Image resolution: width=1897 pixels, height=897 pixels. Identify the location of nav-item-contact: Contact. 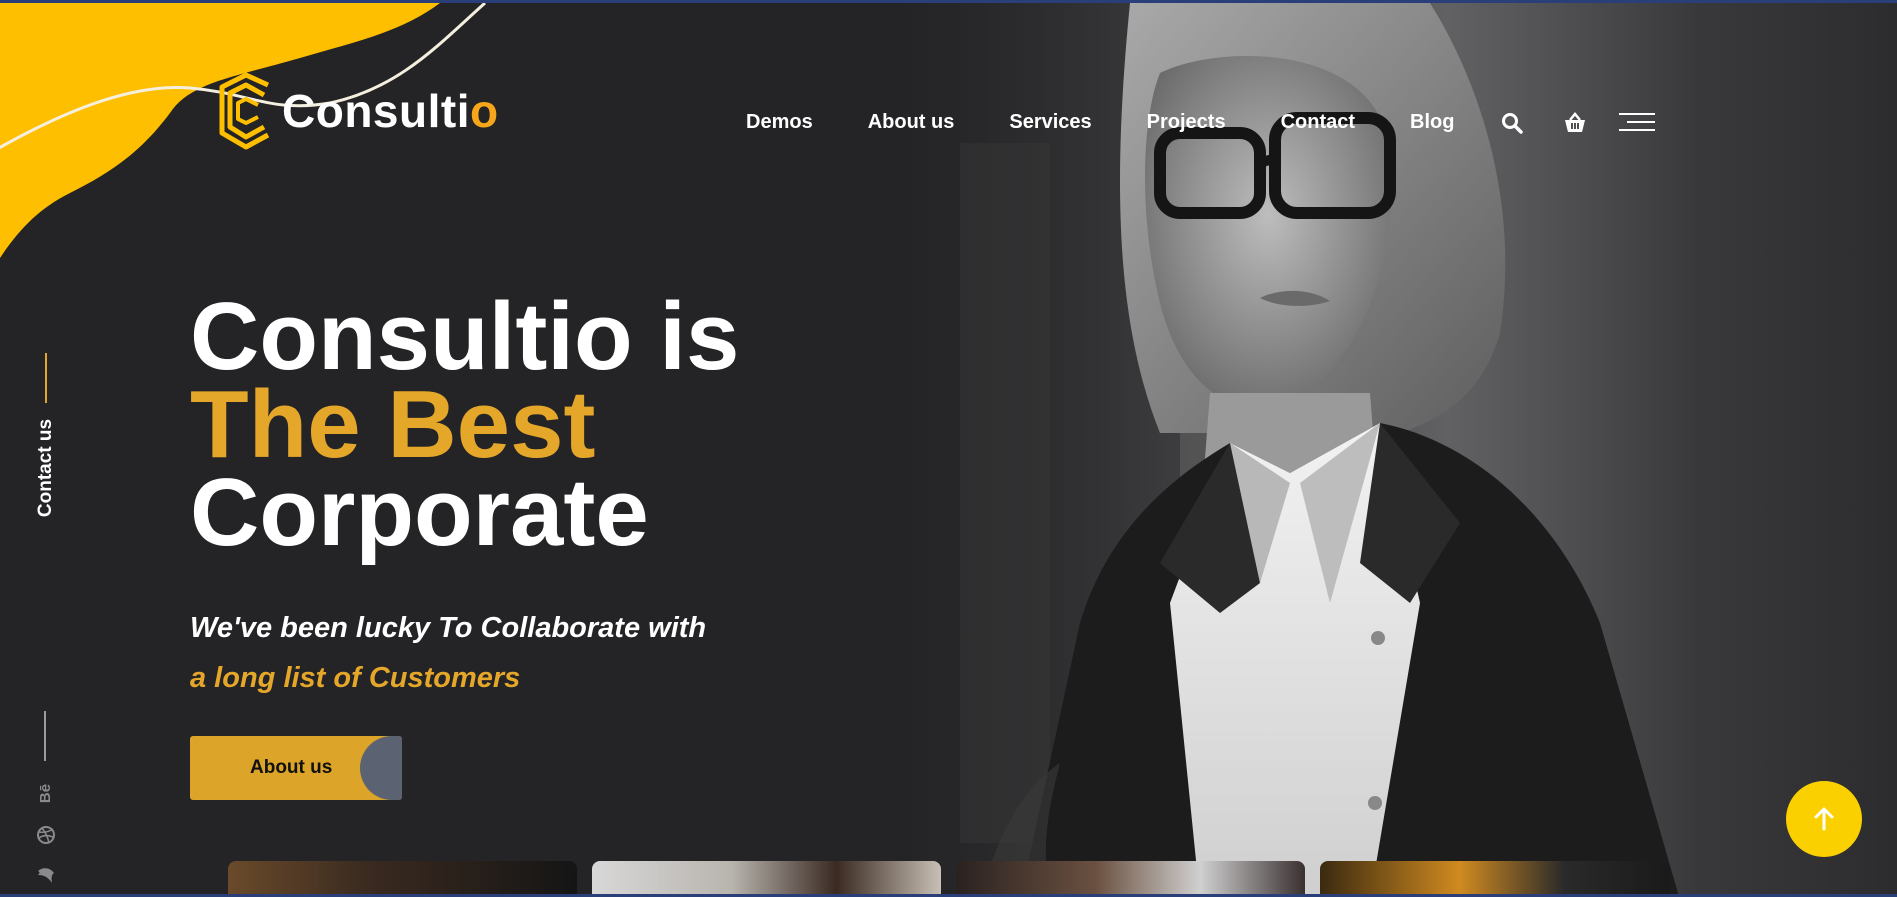
(1318, 122).